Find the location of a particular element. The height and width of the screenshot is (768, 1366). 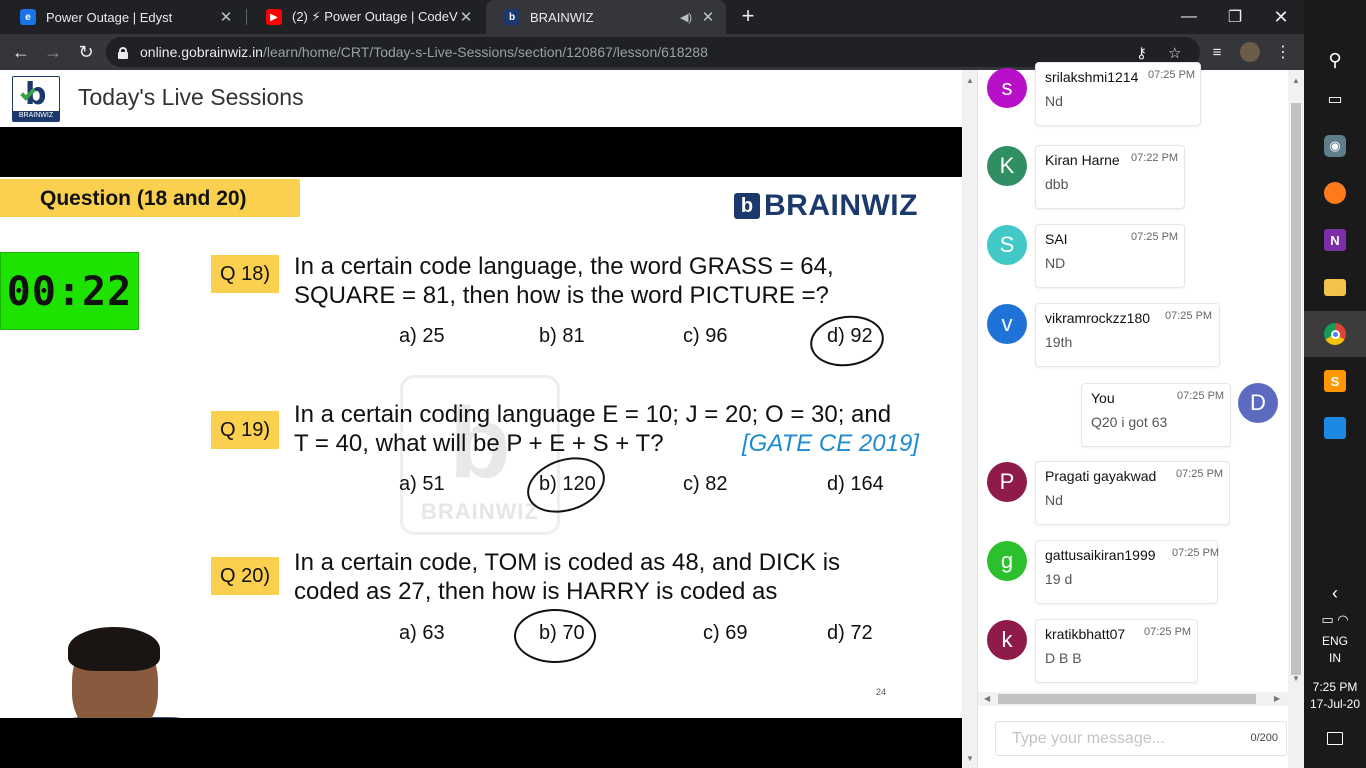

clock-time: 7:25 PM is located at coordinates (1335, 687).